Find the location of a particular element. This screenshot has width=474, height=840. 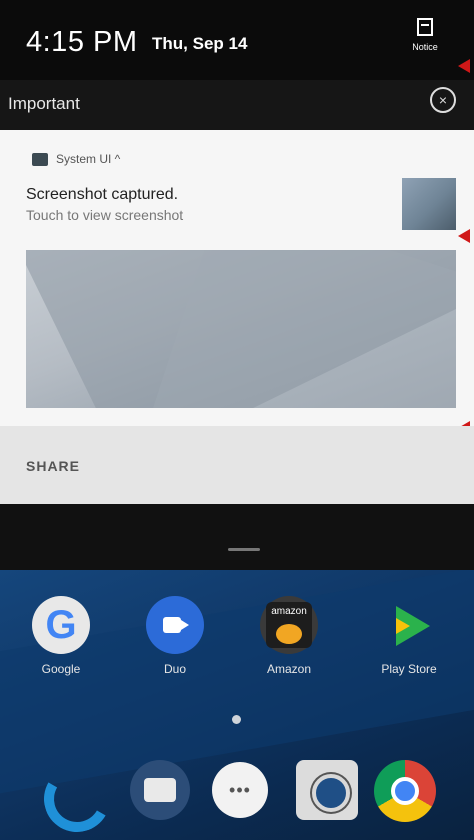

chrome-icon is located at coordinates (405, 791).